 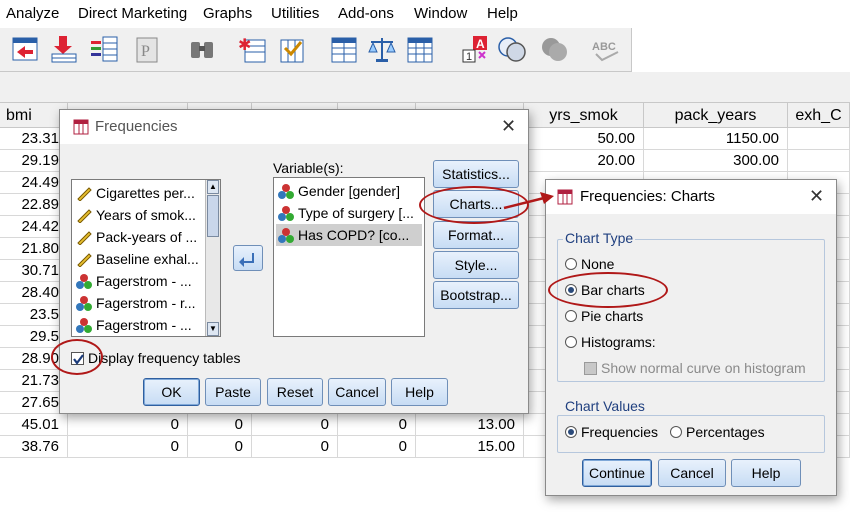 I want to click on reset-button: Reset, so click(x=295, y=392).